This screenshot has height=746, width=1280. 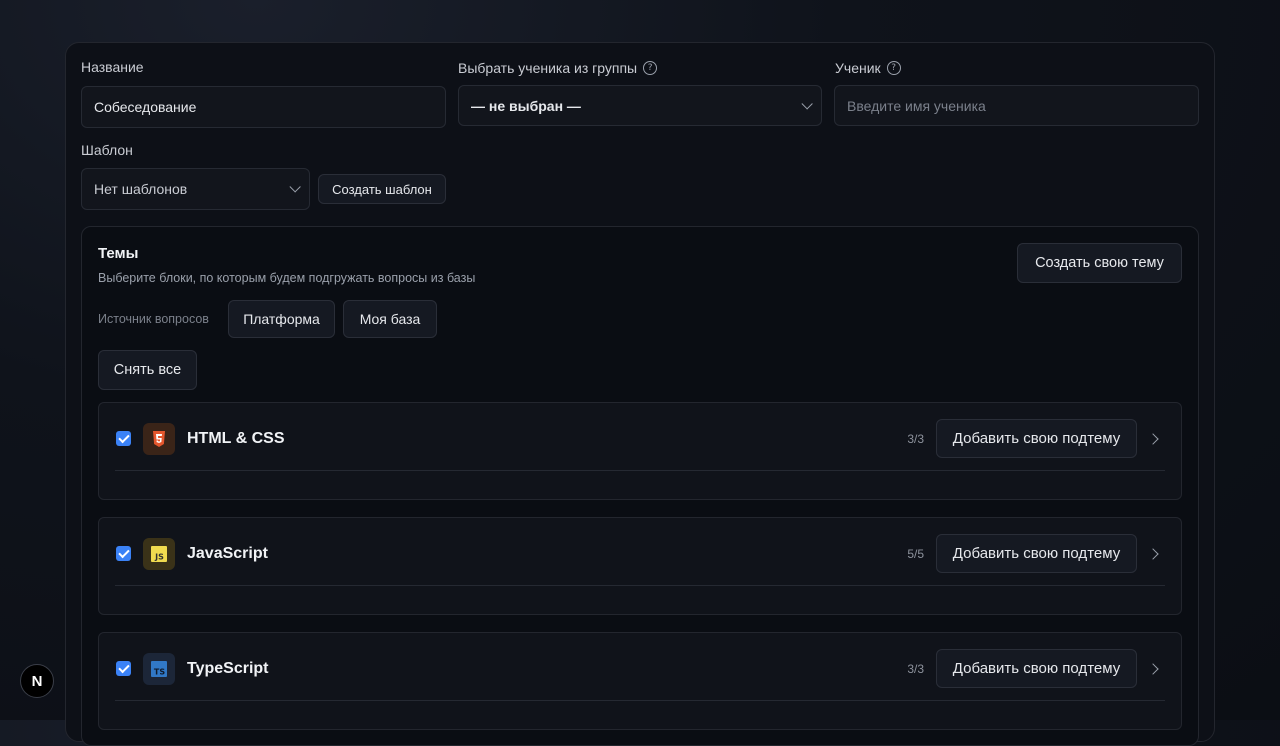 What do you see at coordinates (141, 189) in the screenshot?
I see `template-select-value: Нет шаблонов` at bounding box center [141, 189].